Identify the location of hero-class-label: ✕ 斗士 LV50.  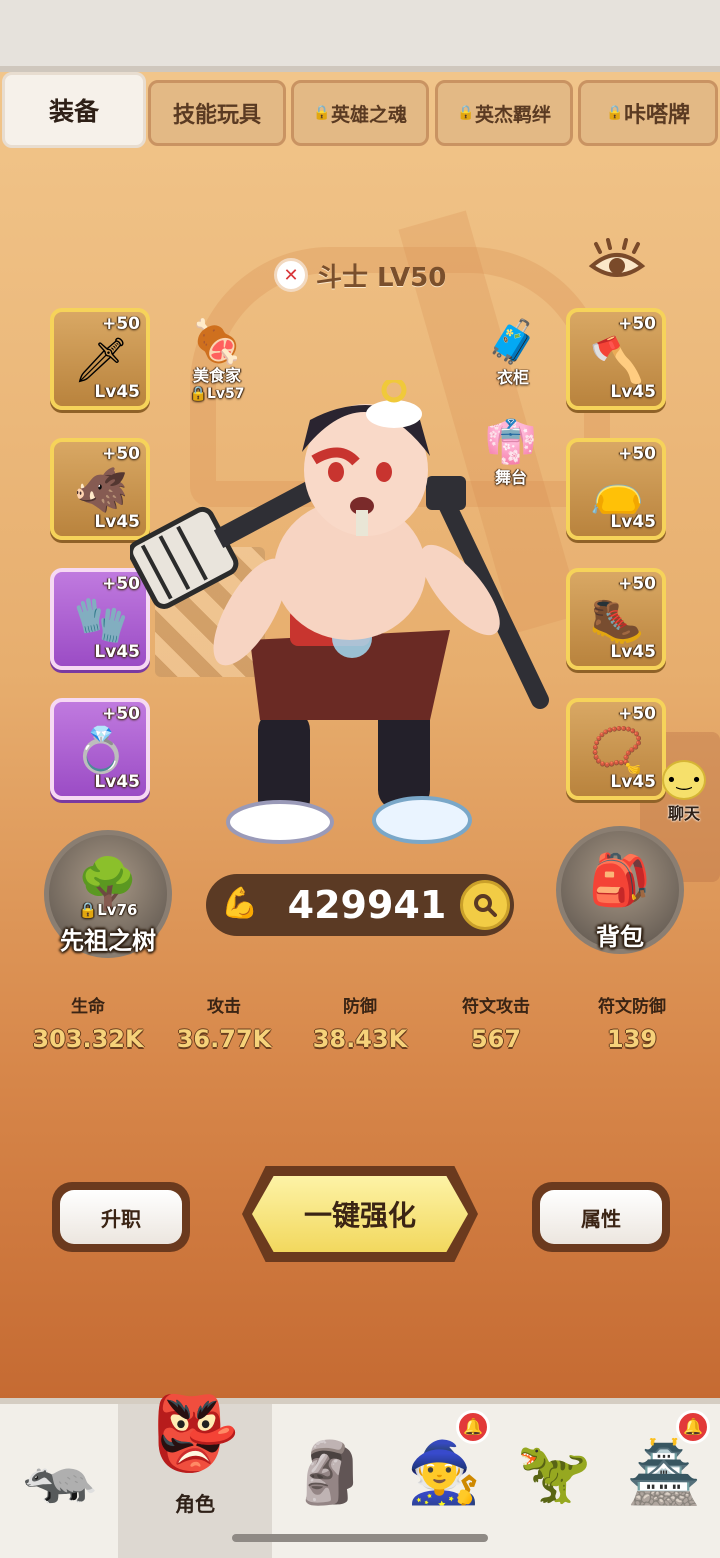
(360, 275).